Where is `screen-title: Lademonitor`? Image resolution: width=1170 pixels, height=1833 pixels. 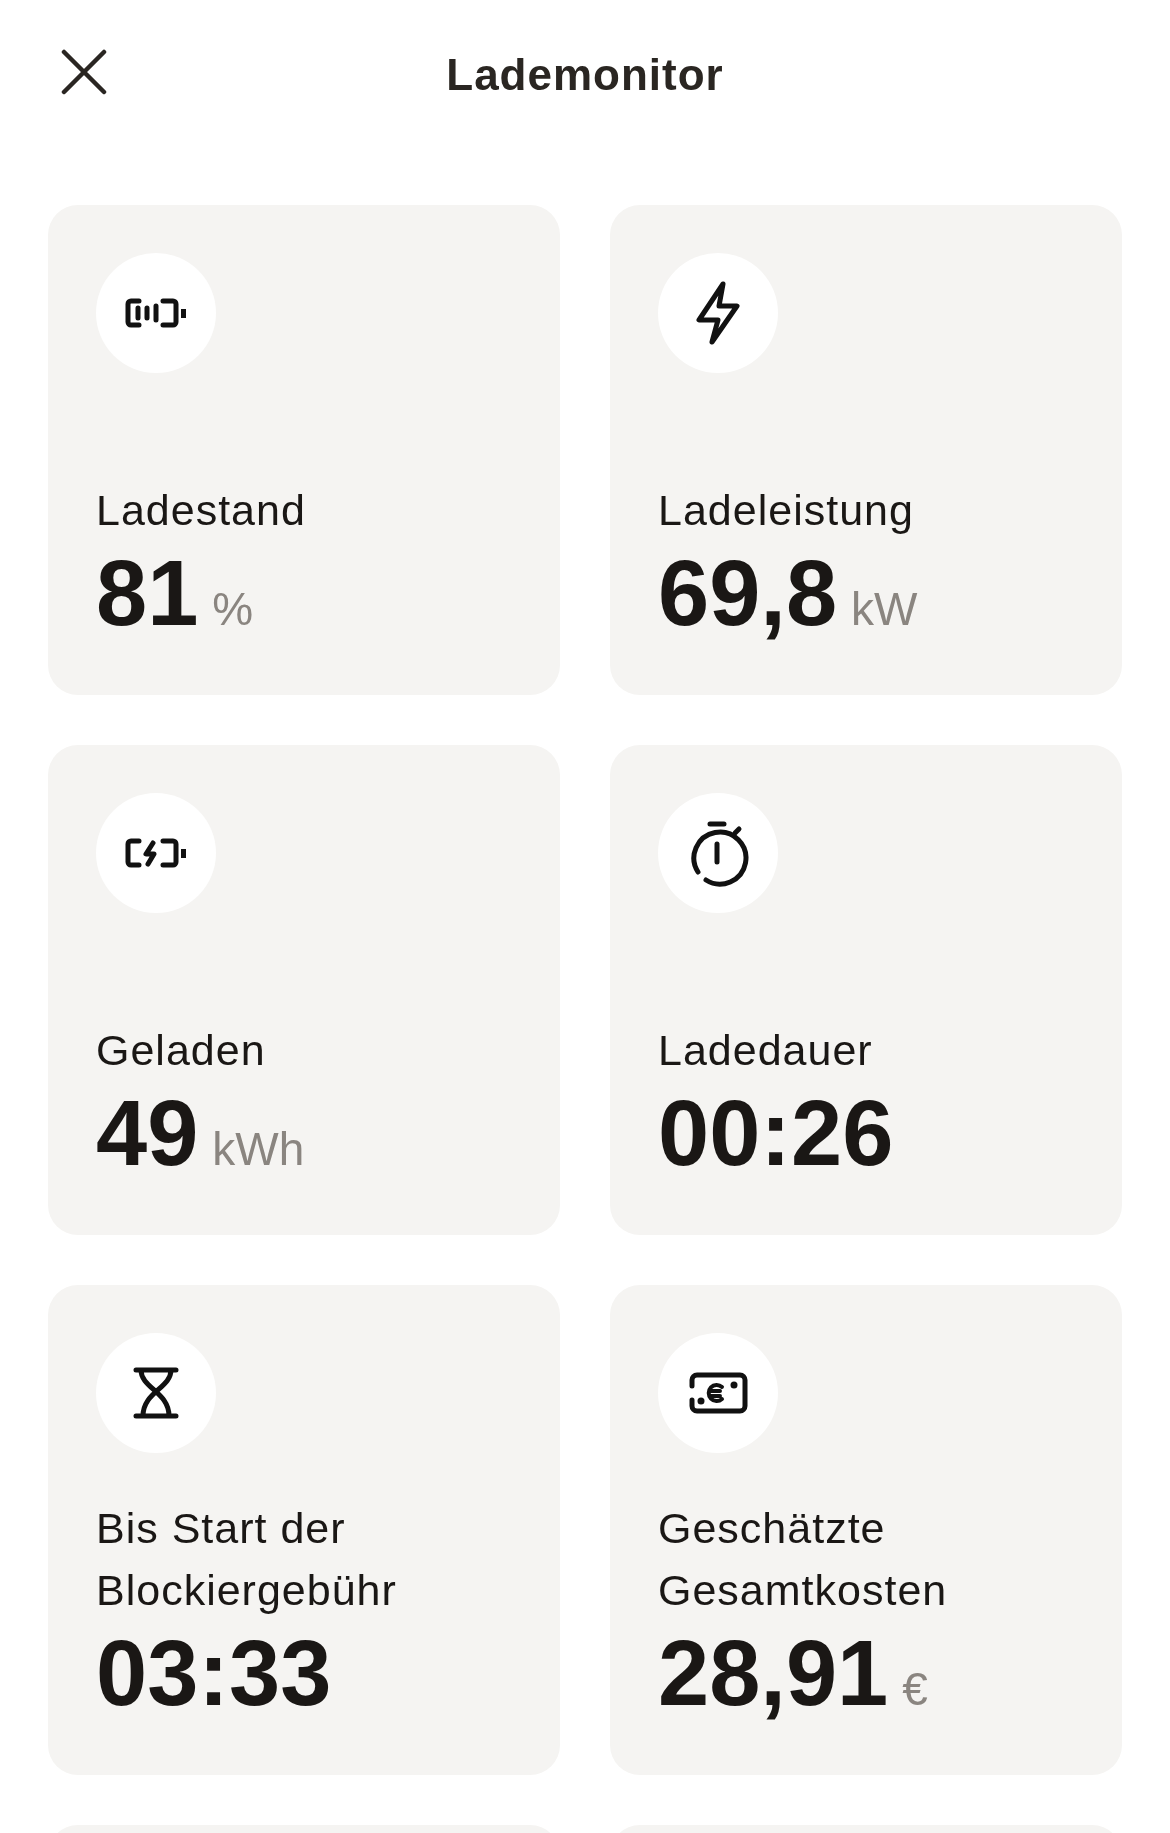
screen-title: Lademonitor is located at coordinates (585, 75).